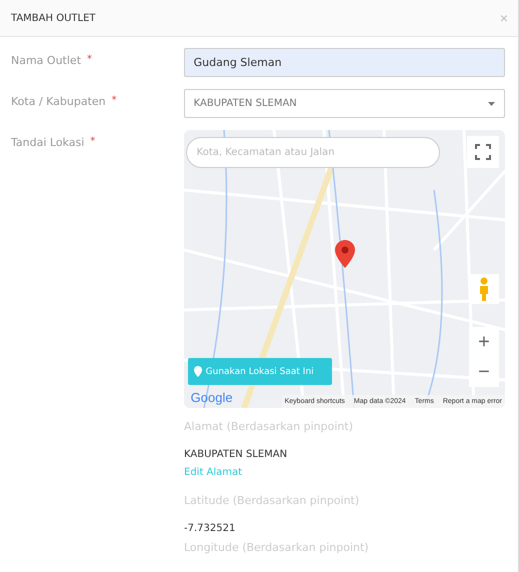 The width and height of the screenshot is (519, 572). Describe the element at coordinates (344, 103) in the screenshot. I see `city-dropdown: KABUPATEN SLEMAN` at that location.